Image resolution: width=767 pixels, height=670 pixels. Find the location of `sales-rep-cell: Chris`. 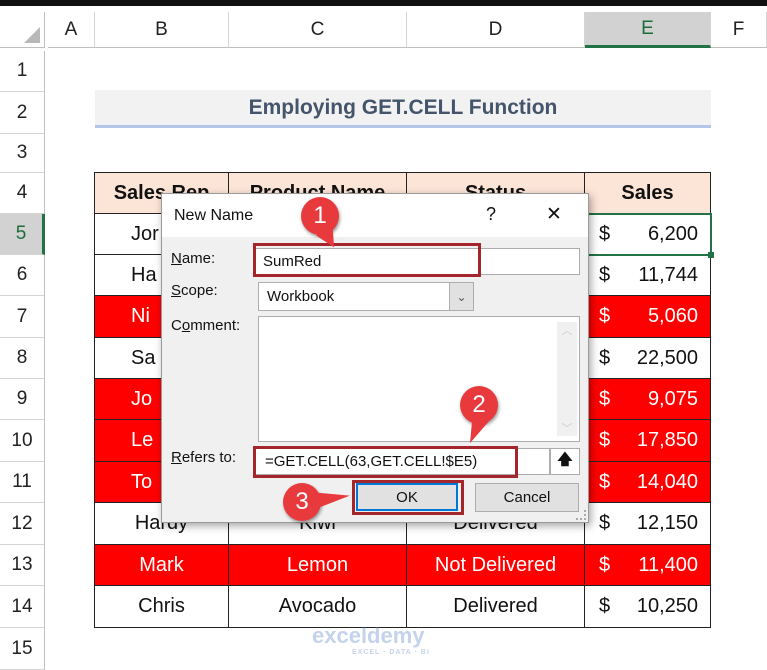

sales-rep-cell: Chris is located at coordinates (161, 606).